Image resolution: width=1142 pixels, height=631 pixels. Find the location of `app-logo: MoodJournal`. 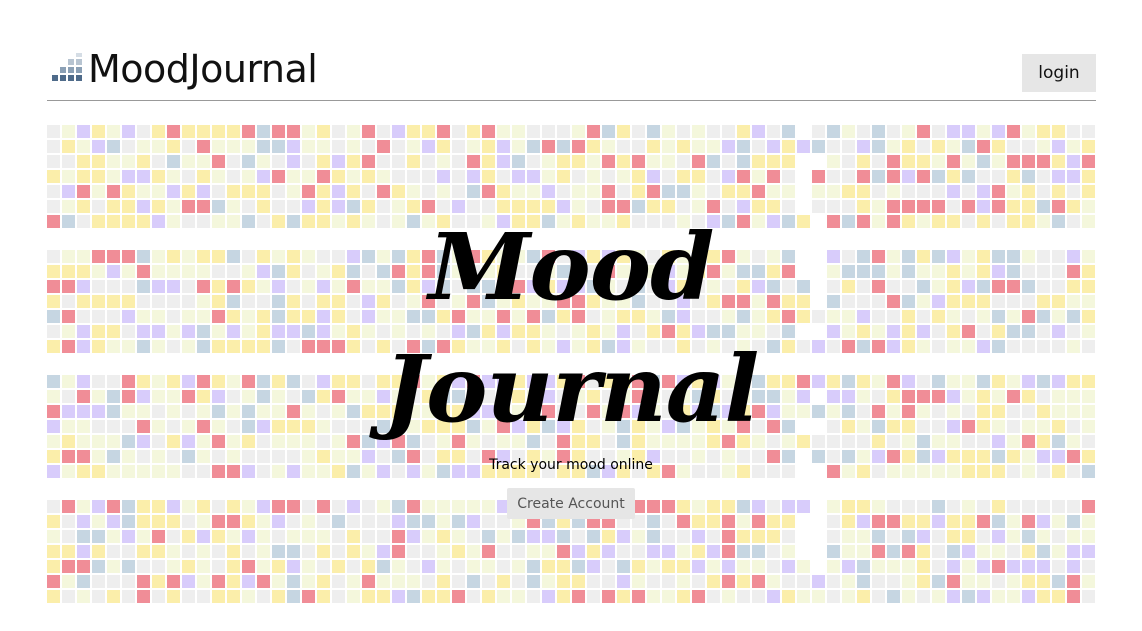

app-logo: MoodJournal is located at coordinates (203, 69).